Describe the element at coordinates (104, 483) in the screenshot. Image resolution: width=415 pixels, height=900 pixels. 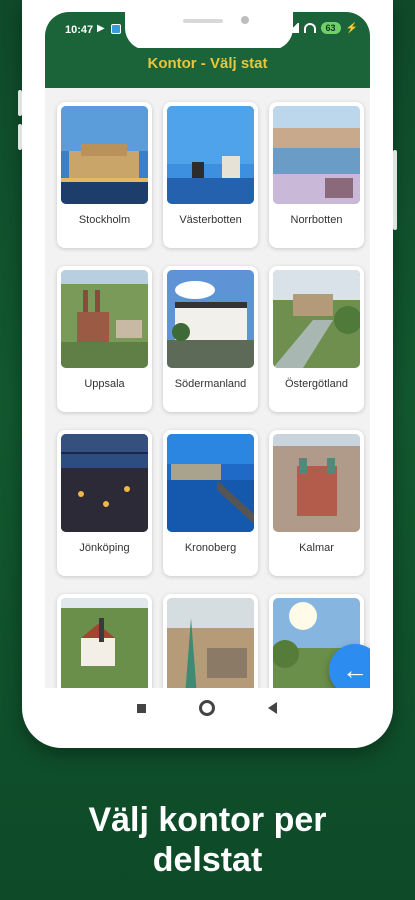
I see `jonkoping-photo` at that location.